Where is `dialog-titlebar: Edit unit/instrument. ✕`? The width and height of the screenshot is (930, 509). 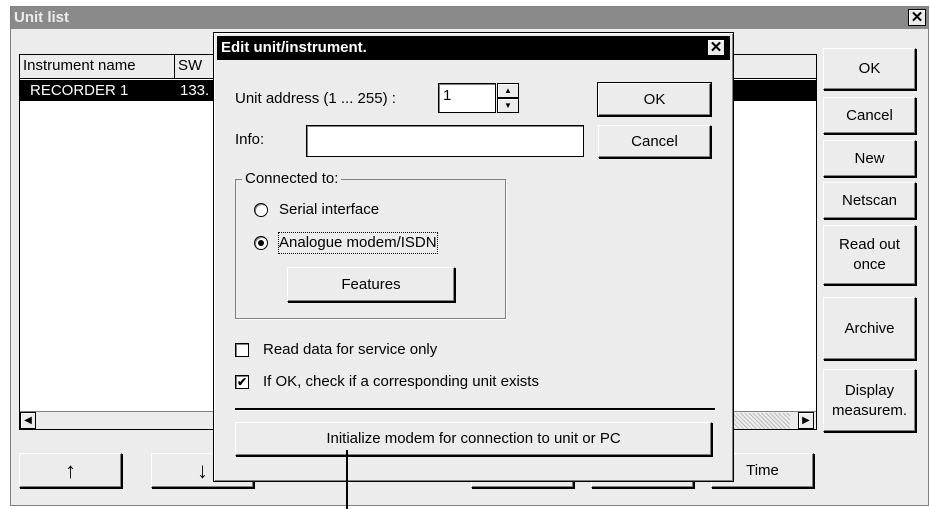
dialog-titlebar: Edit unit/instrument. ✕ is located at coordinates (473, 48).